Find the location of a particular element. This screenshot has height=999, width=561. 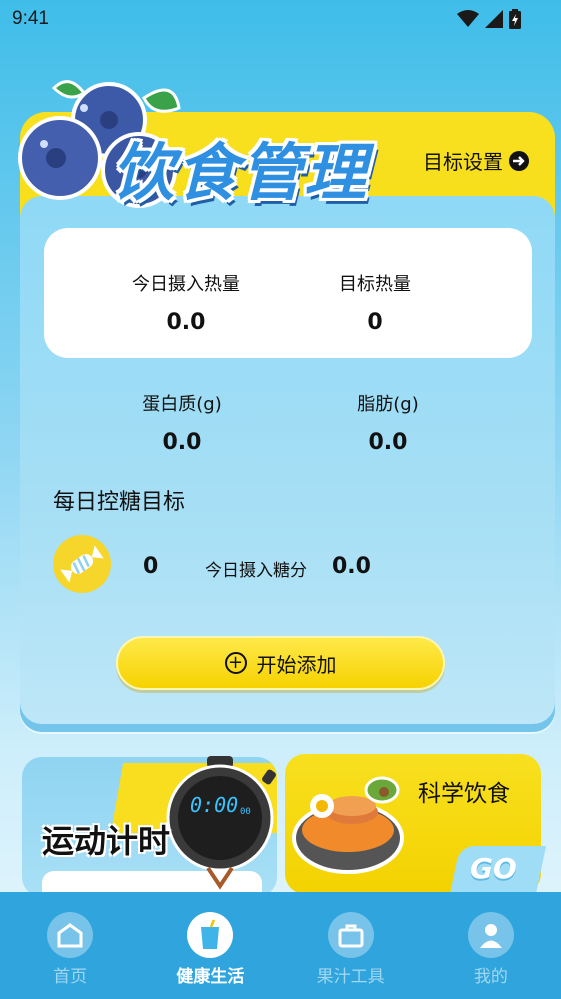

start-add-label: 开始添加 is located at coordinates (296, 664).